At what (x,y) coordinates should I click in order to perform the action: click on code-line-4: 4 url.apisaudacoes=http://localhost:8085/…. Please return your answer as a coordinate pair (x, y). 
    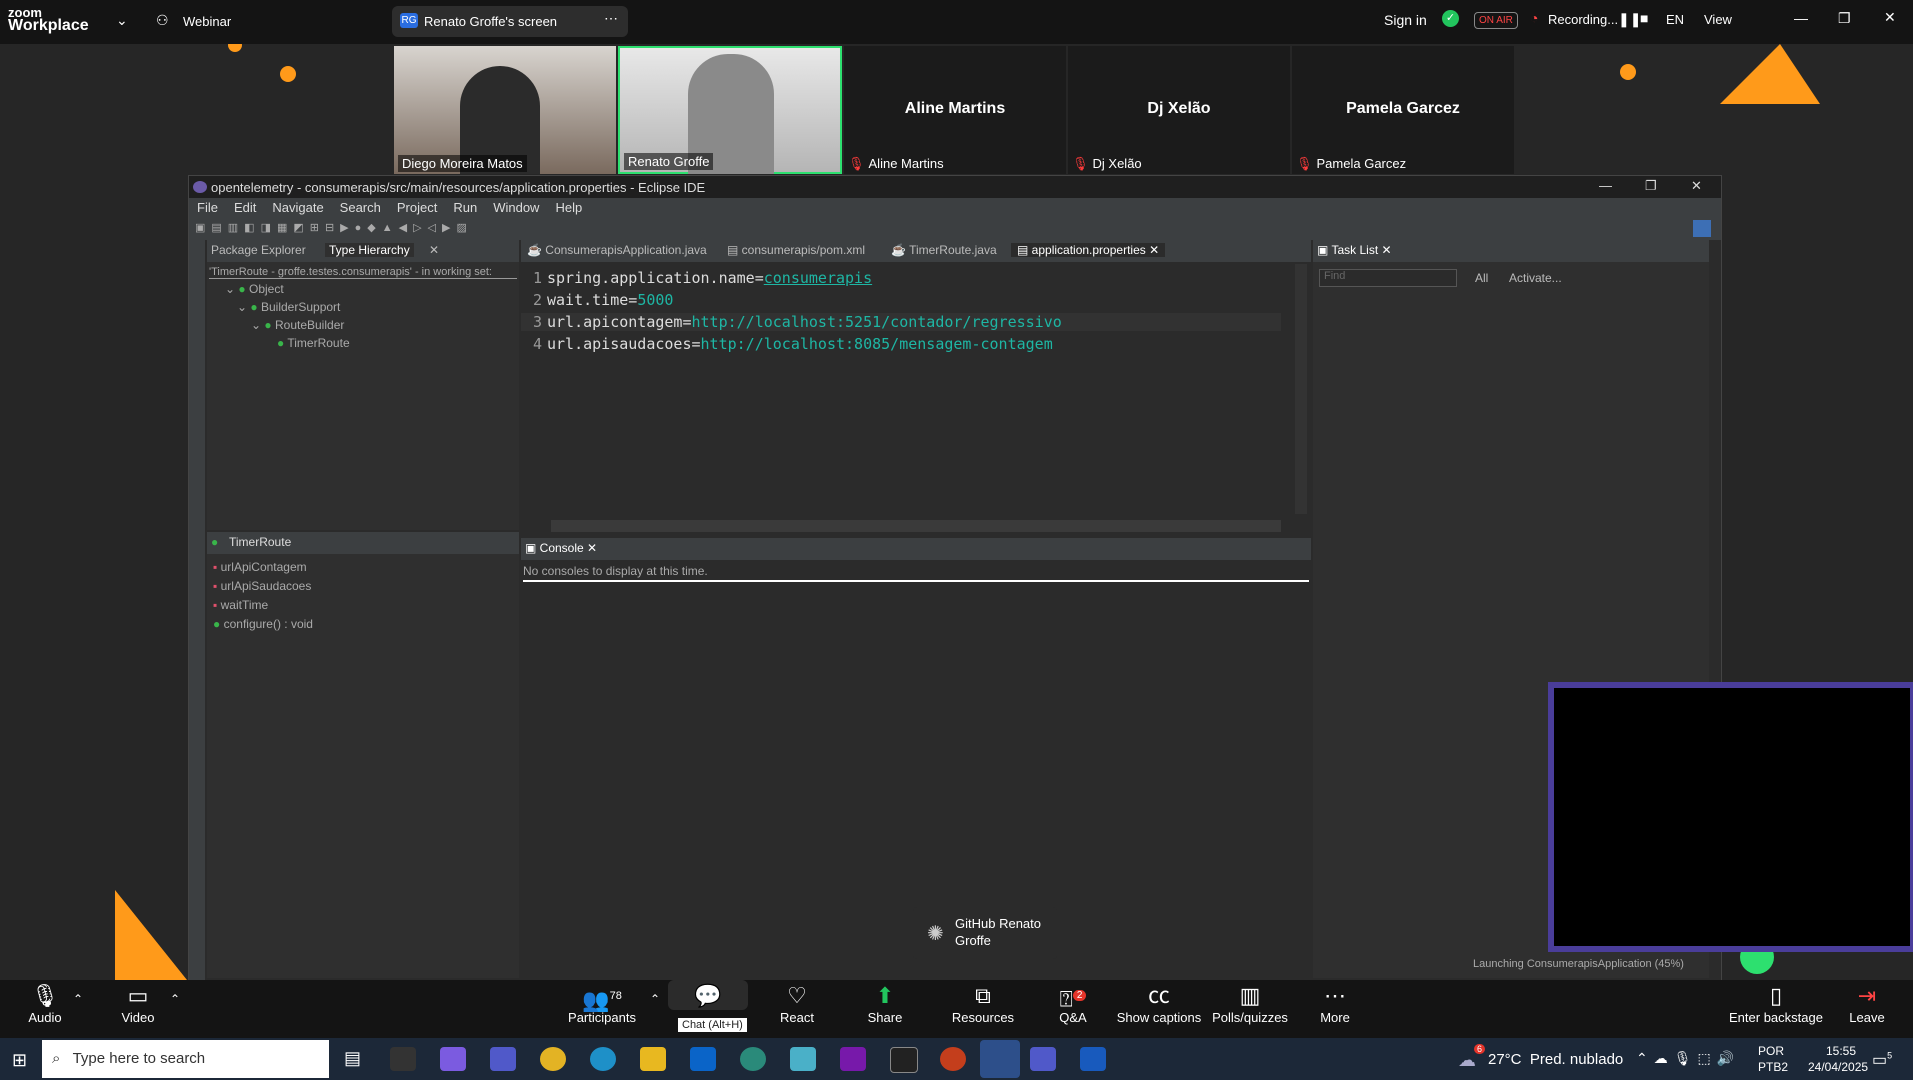
    Looking at the image, I should click on (793, 344).